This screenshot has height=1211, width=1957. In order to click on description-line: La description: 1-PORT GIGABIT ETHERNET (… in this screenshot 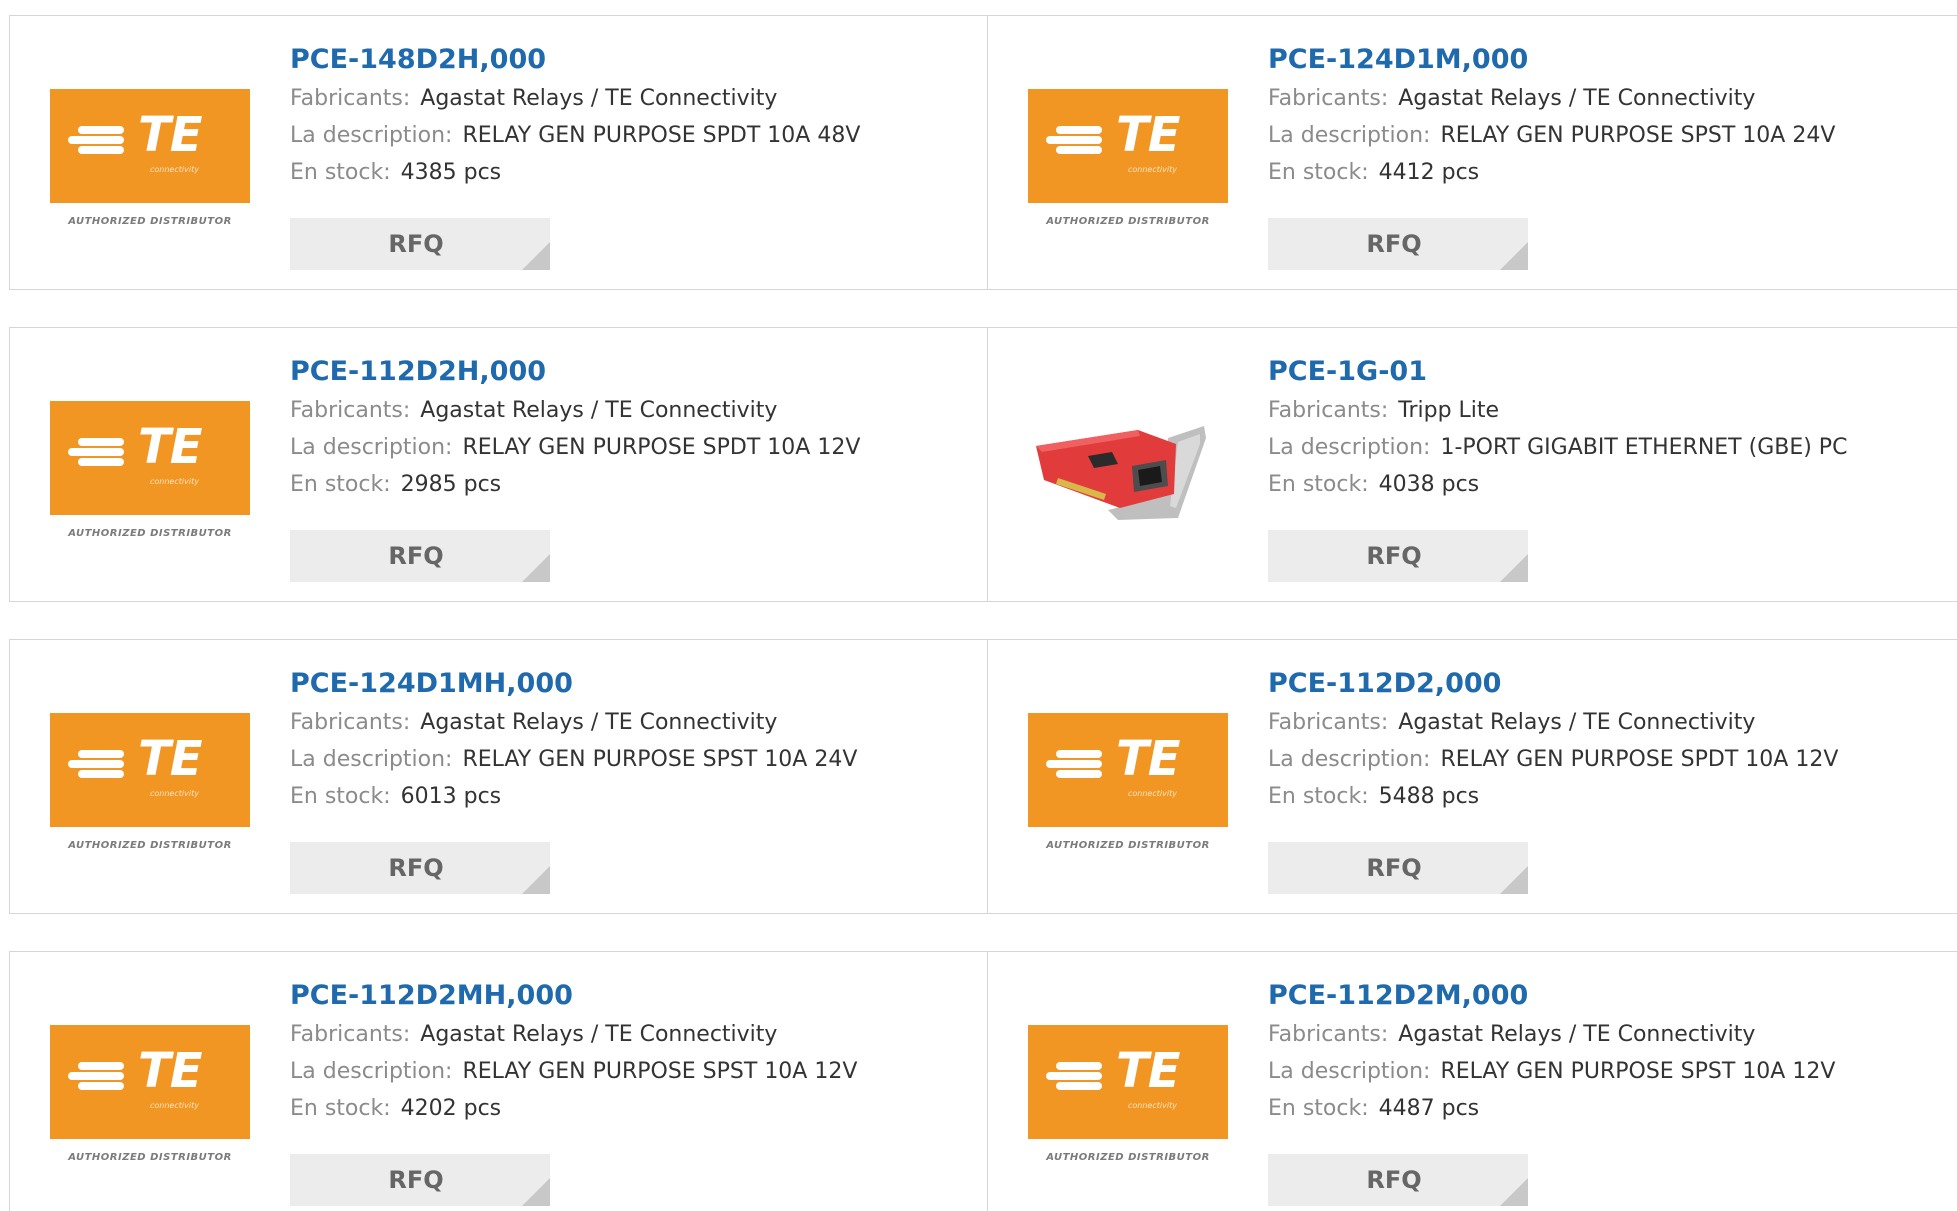, I will do `click(1558, 447)`.